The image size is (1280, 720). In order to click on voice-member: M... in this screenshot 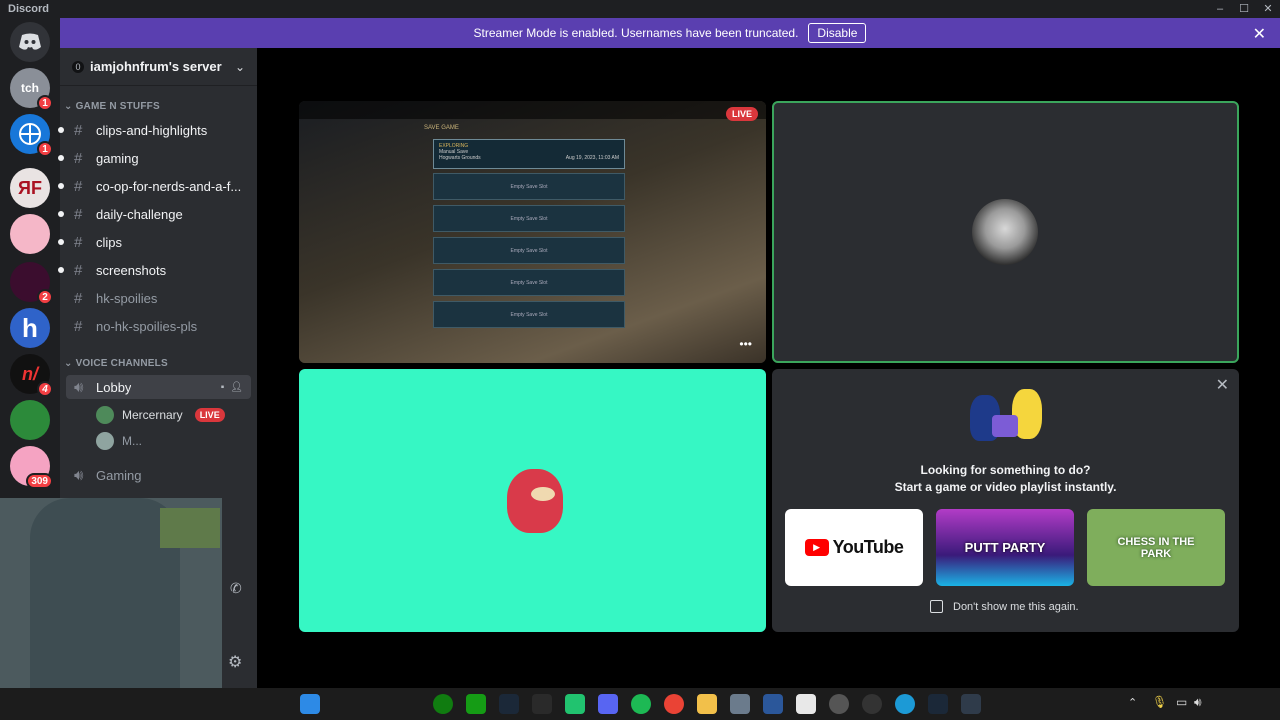, I will do `click(119, 441)`.